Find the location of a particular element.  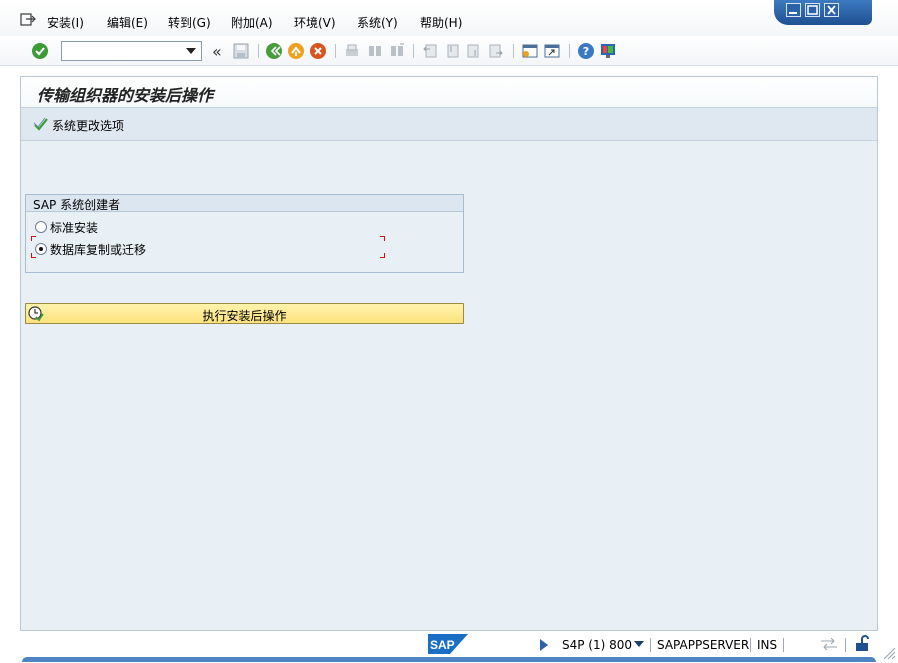

execute-post-installation-button: 执行安装后操作 is located at coordinates (244, 313).